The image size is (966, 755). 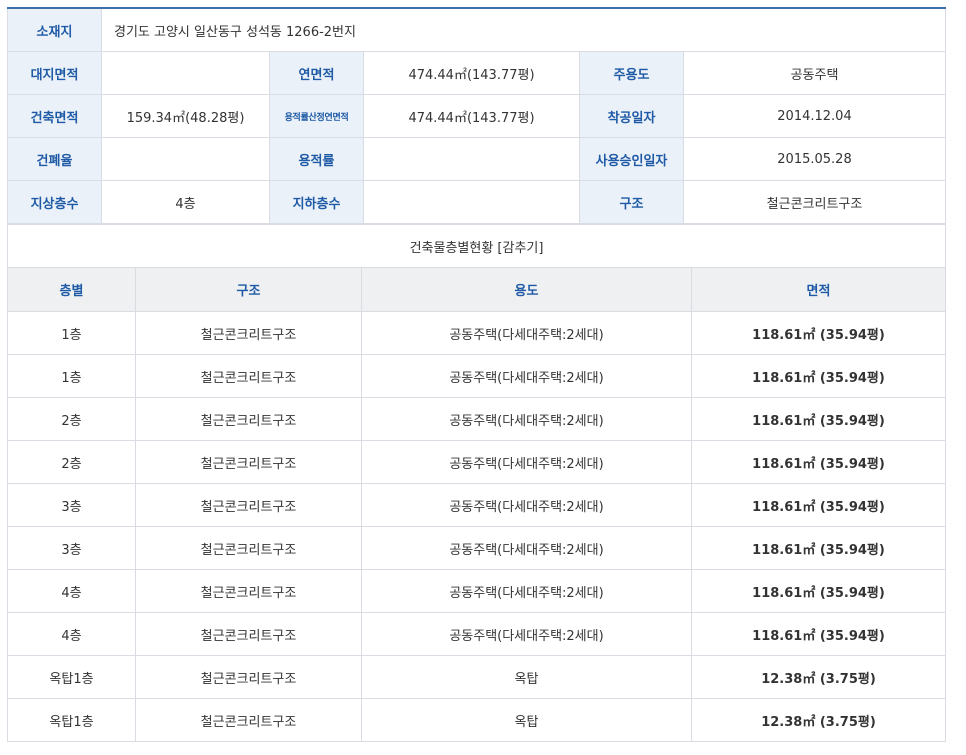 I want to click on column-header-structure: 구조, so click(x=248, y=289).